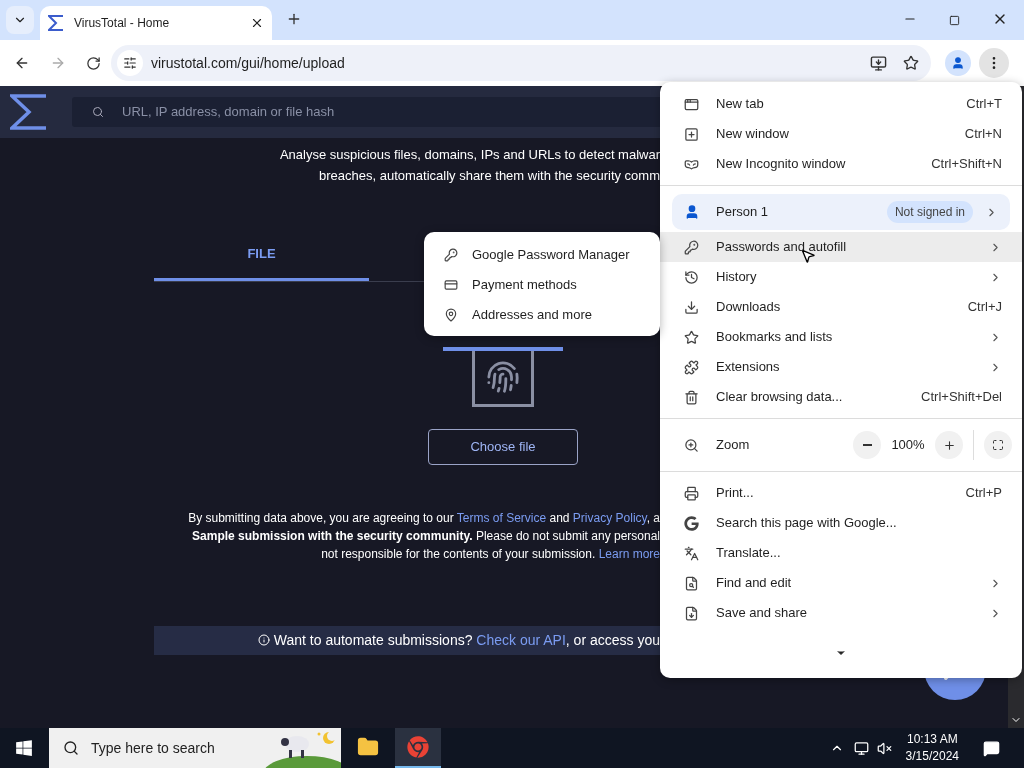 The height and width of the screenshot is (768, 1024). Describe the element at coordinates (841, 493) in the screenshot. I see `menu-item: Print... Ctrl+P` at that location.